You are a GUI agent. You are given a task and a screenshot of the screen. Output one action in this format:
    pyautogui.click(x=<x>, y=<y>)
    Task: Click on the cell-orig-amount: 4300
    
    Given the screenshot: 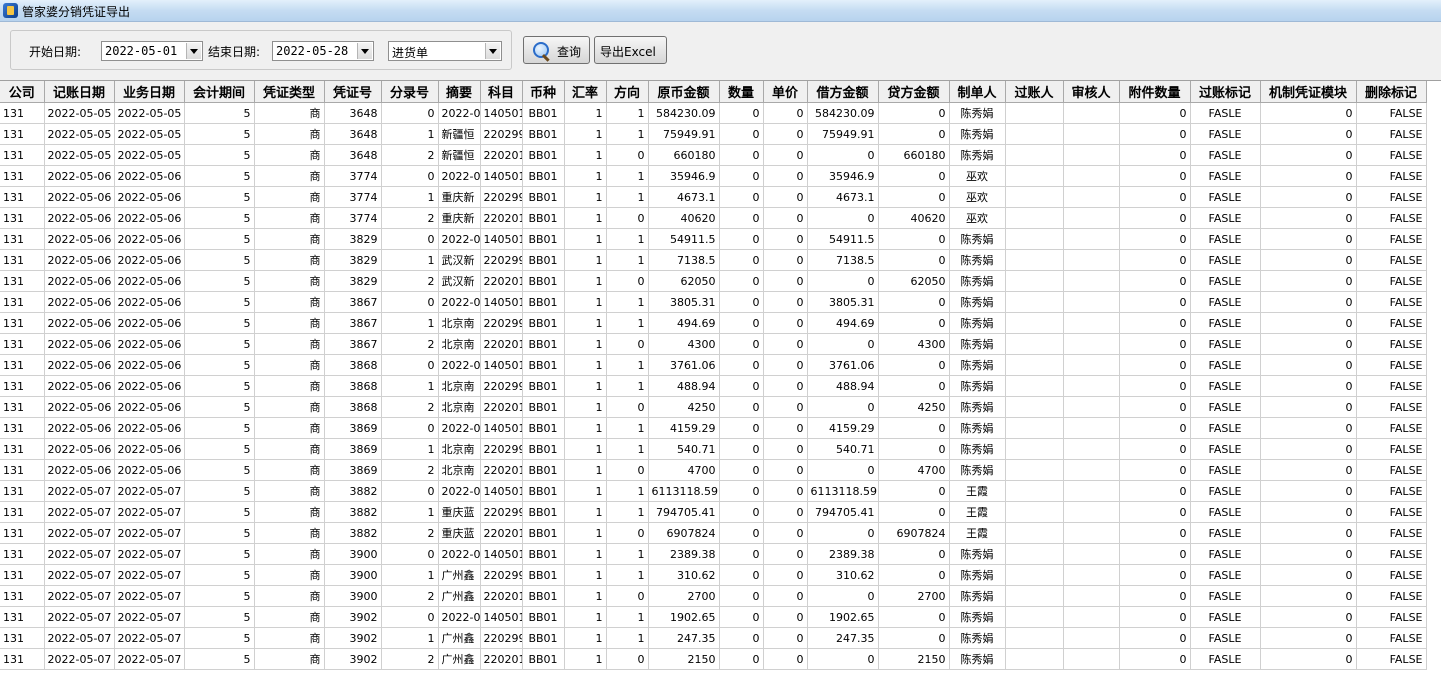 What is the action you would take?
    pyautogui.click(x=684, y=344)
    